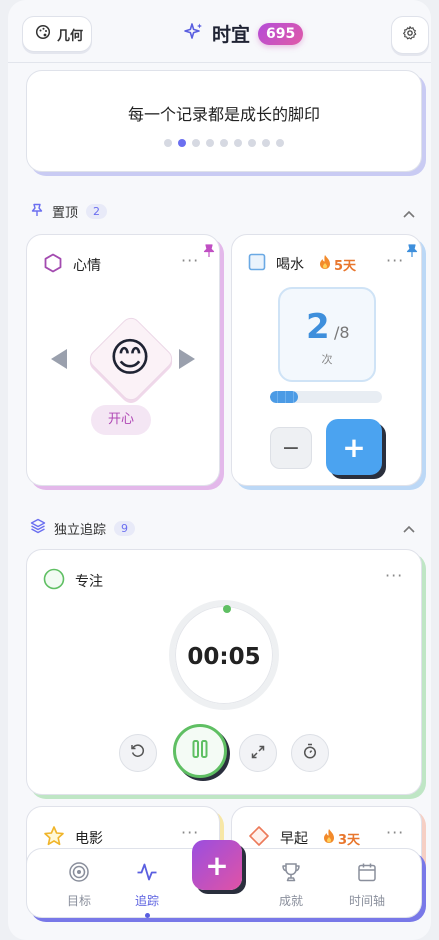  What do you see at coordinates (146, 901) in the screenshot?
I see `nav-label-tracking: 追踪` at bounding box center [146, 901].